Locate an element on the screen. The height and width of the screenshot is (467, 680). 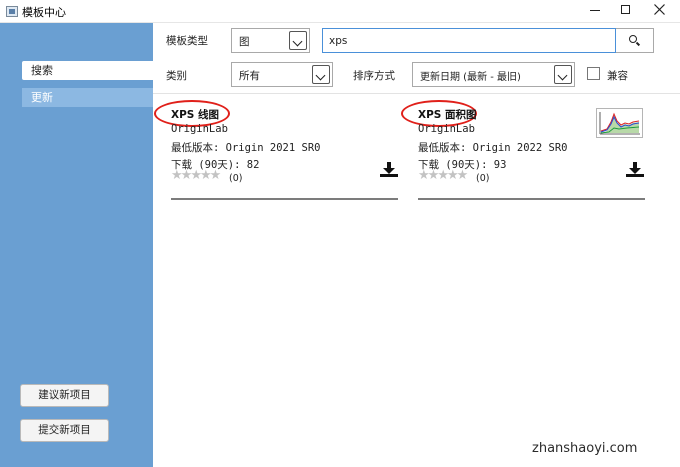
search-input: xps is located at coordinates (469, 40).